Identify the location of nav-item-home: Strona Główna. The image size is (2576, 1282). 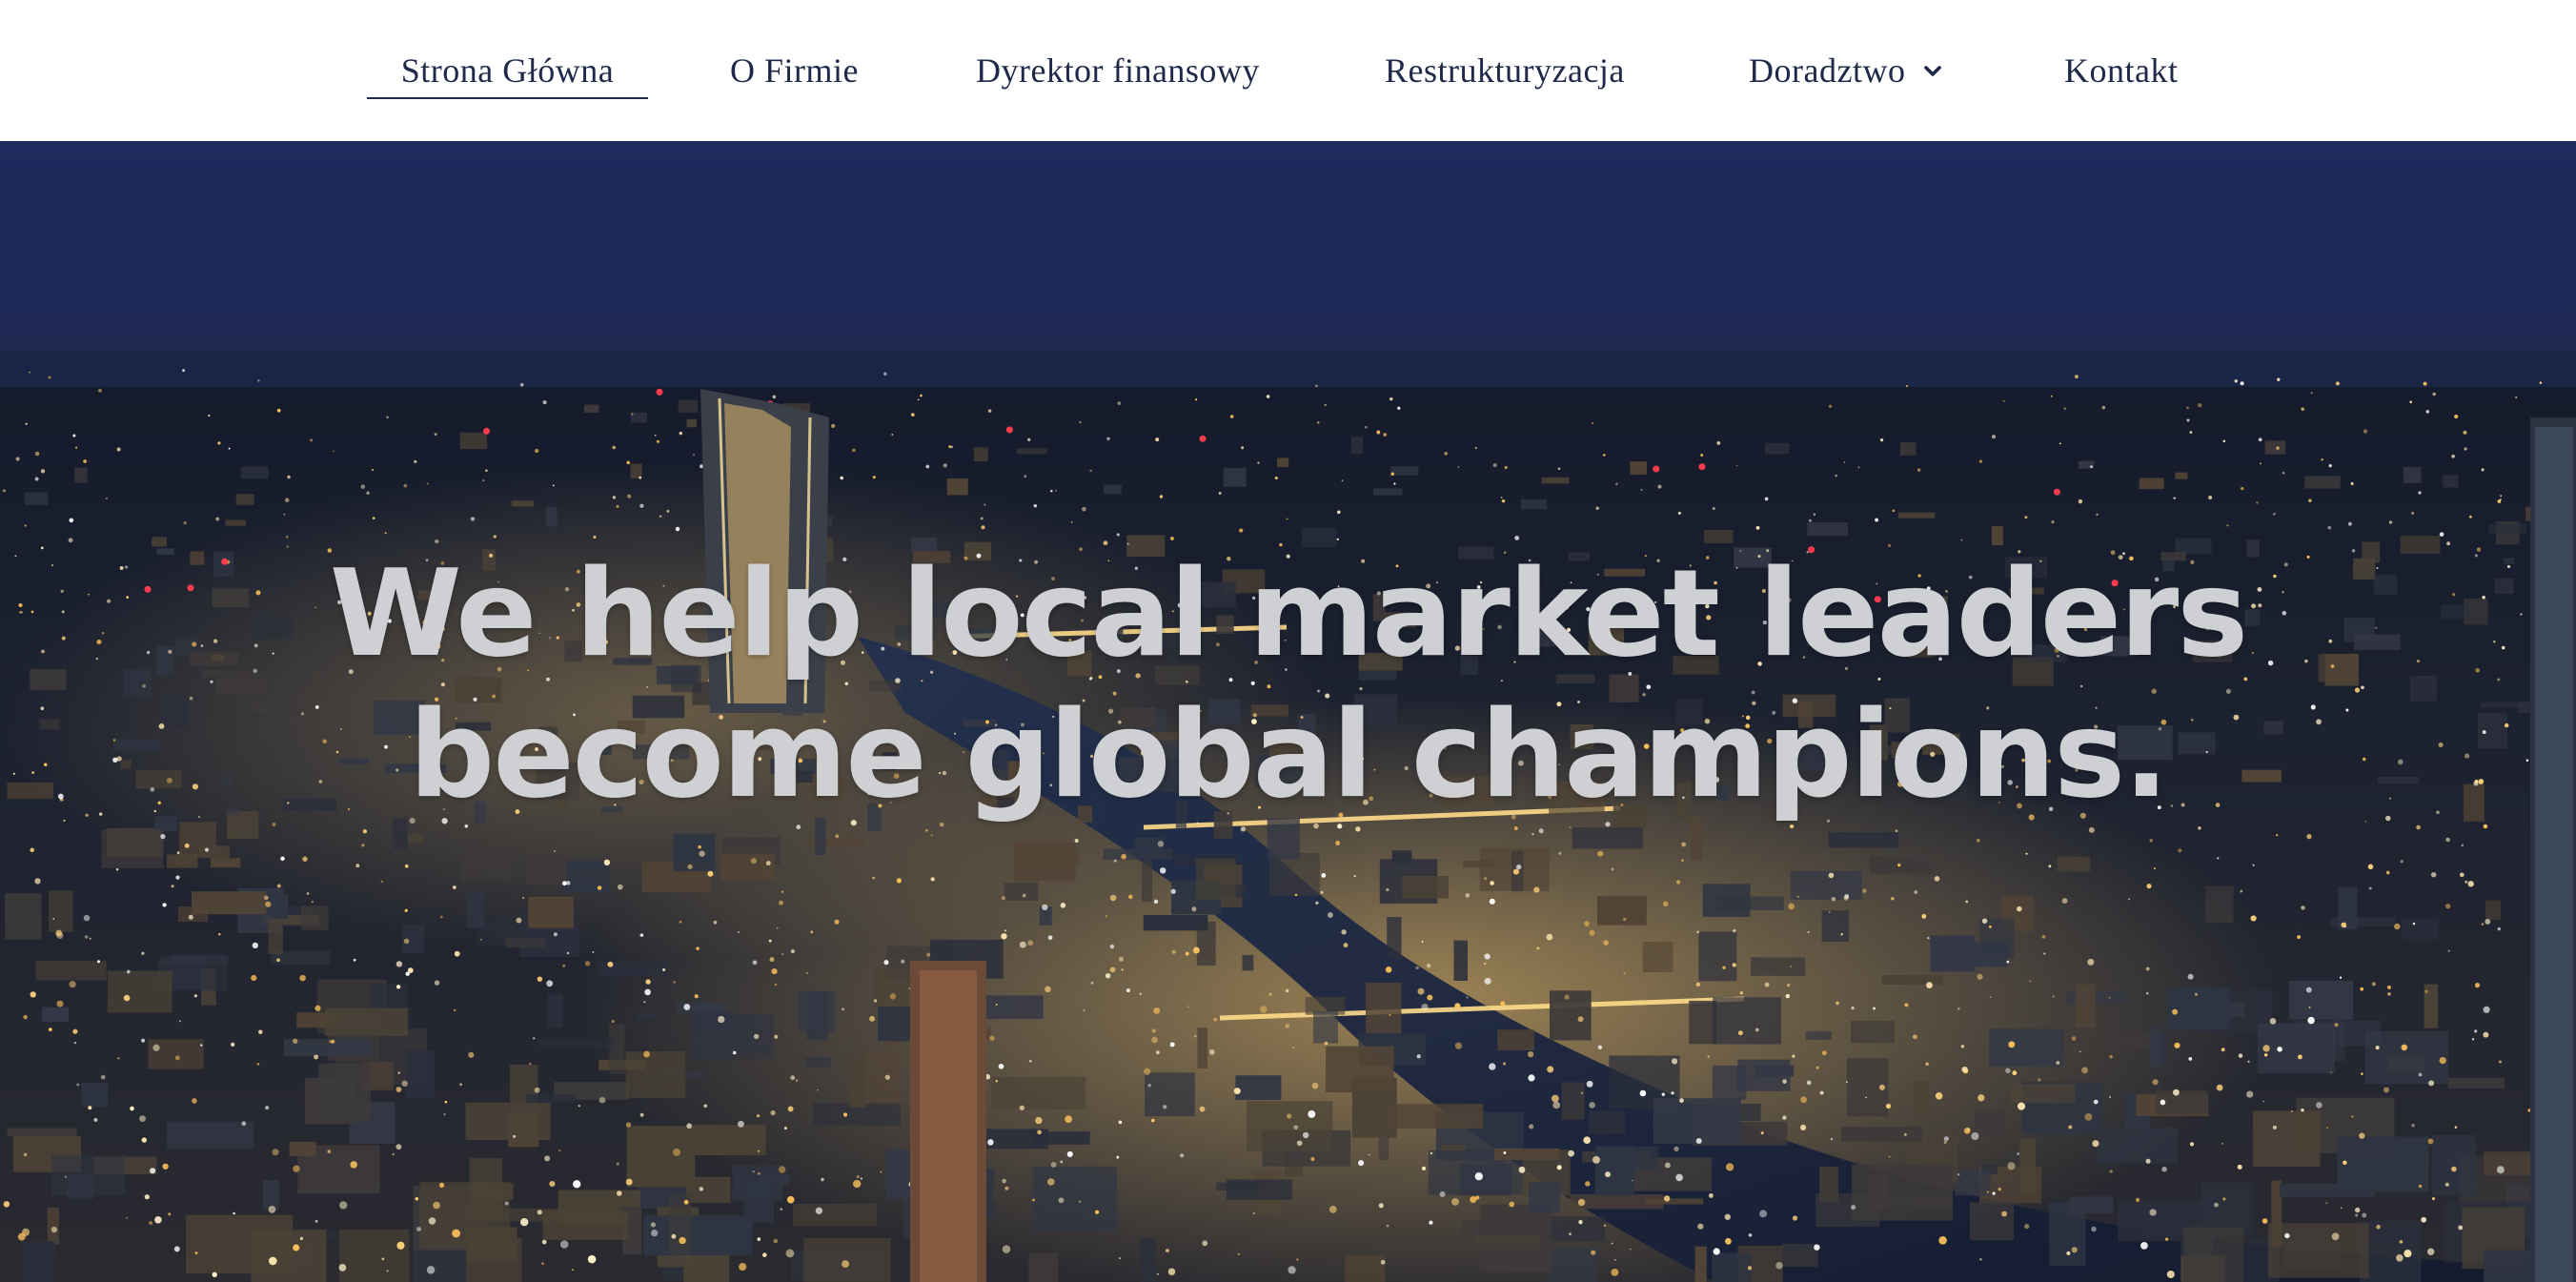
(508, 71).